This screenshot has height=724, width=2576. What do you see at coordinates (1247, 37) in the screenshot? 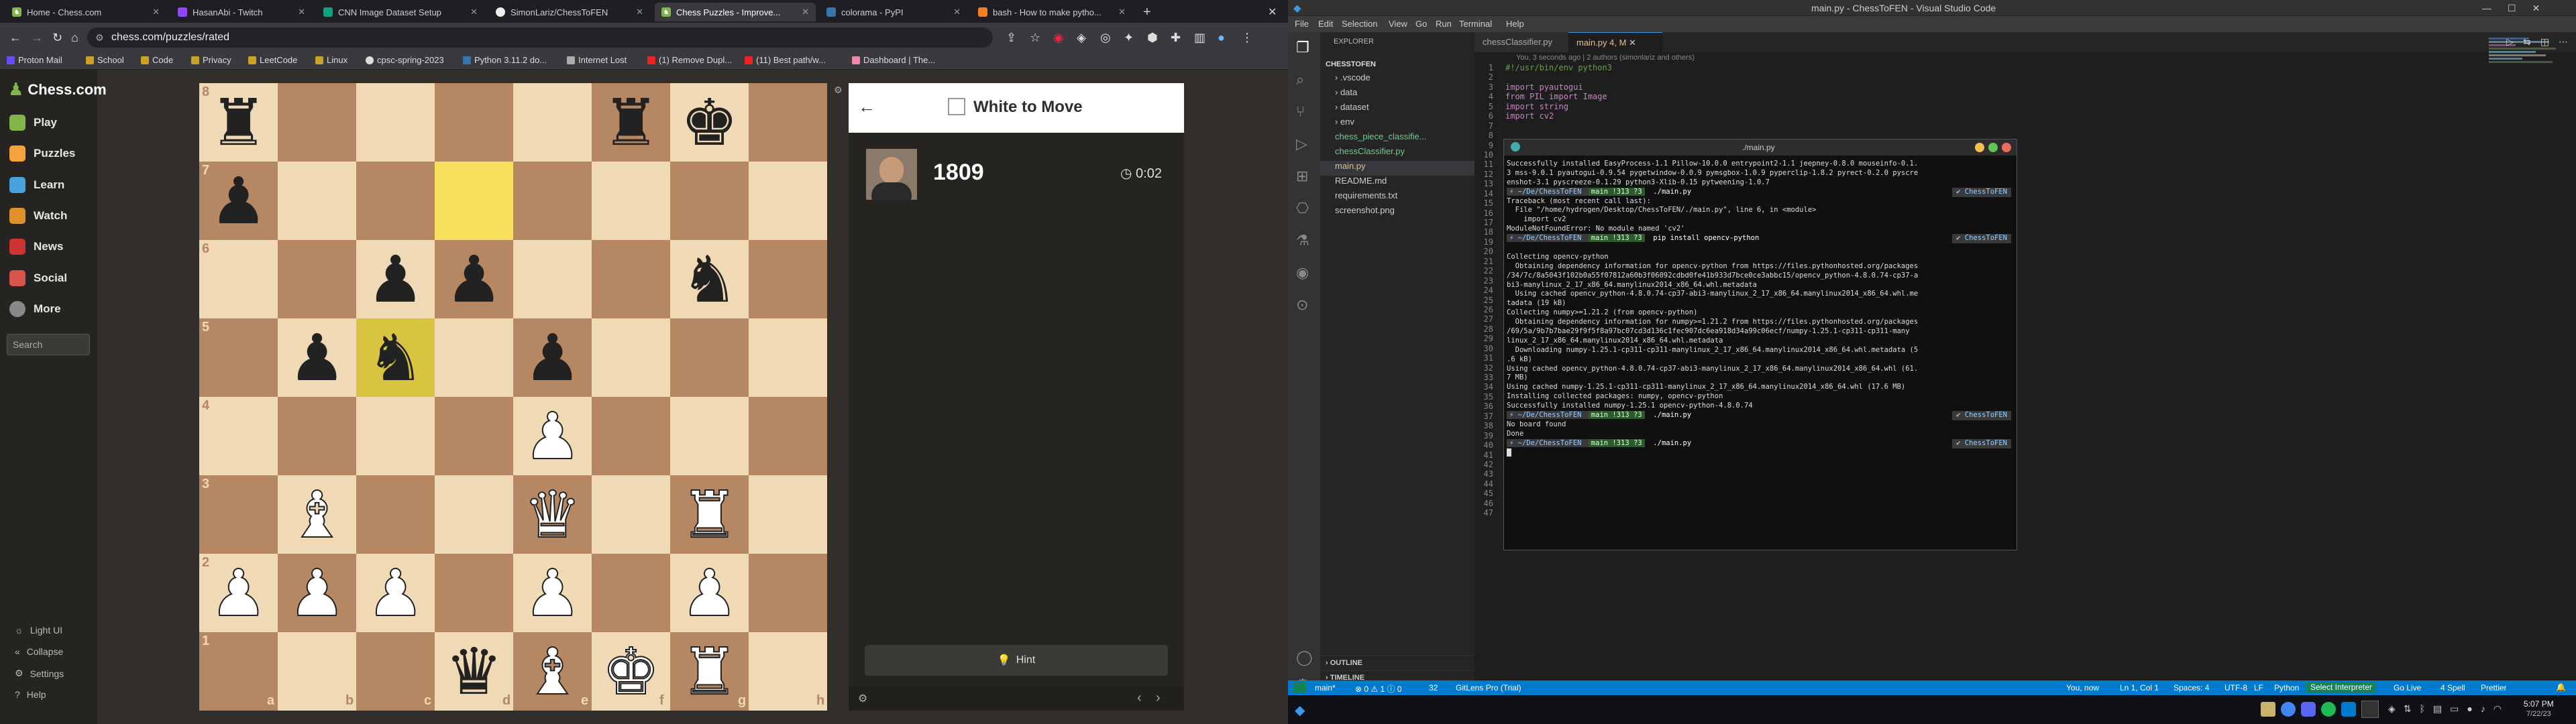
I see `menu-kebab-icon: ⋮` at bounding box center [1247, 37].